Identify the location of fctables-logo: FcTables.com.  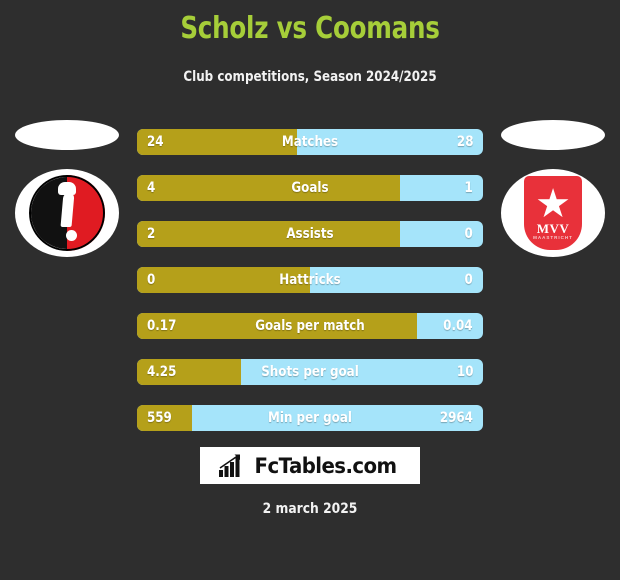
(310, 465).